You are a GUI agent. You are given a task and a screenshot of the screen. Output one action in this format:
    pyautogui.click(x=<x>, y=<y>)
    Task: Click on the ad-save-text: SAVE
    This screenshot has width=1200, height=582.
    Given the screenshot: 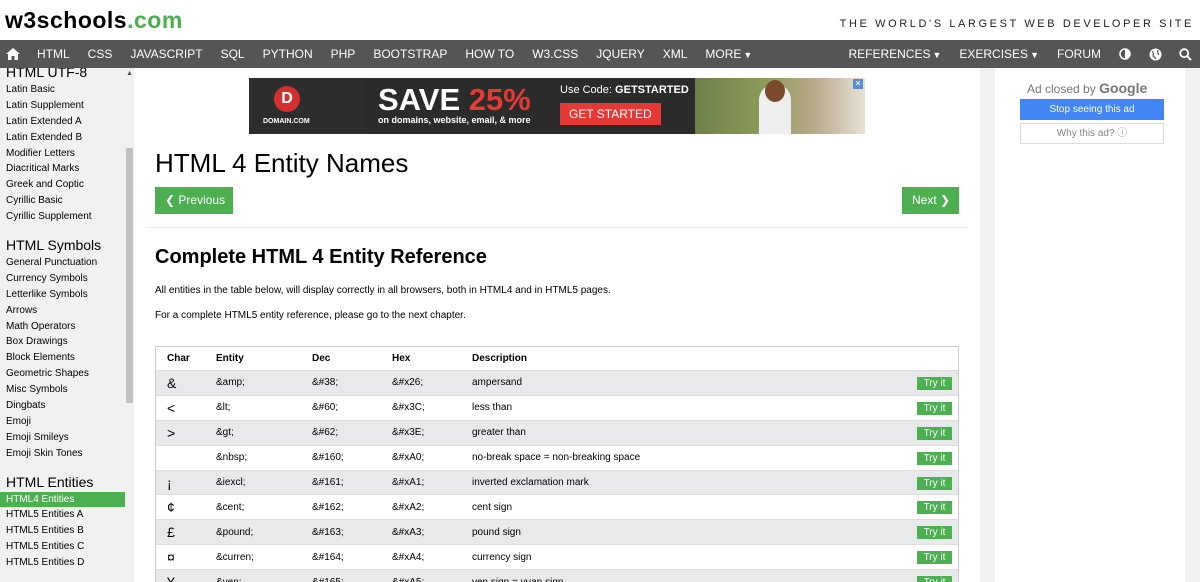 What is the action you would take?
    pyautogui.click(x=419, y=99)
    